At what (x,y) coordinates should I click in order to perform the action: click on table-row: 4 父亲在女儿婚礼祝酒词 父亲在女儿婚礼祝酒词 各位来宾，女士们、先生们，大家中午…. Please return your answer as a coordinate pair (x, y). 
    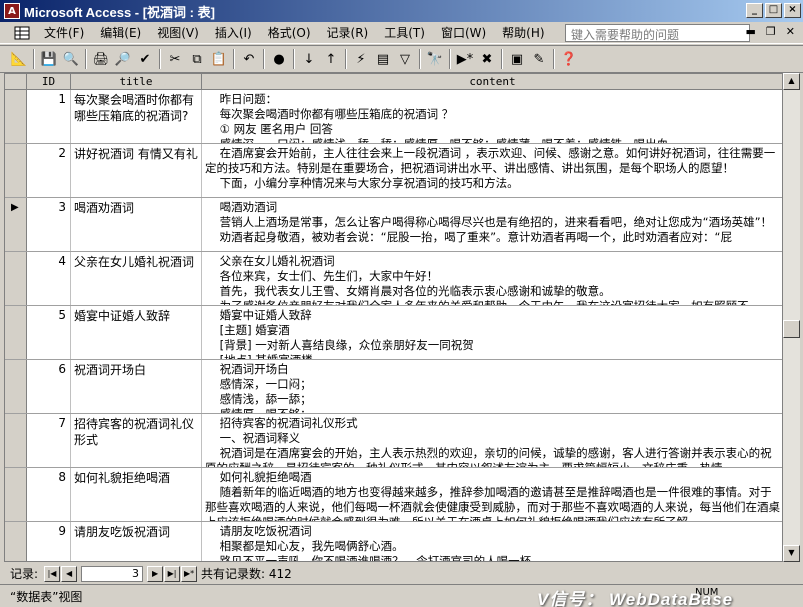
    Looking at the image, I should click on (393, 279).